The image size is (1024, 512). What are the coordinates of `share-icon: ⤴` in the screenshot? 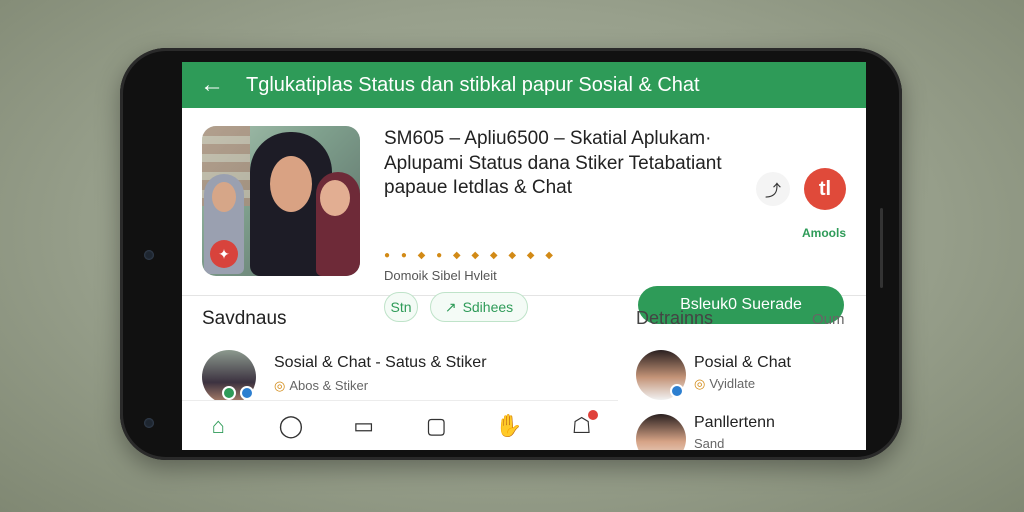 It's located at (773, 189).